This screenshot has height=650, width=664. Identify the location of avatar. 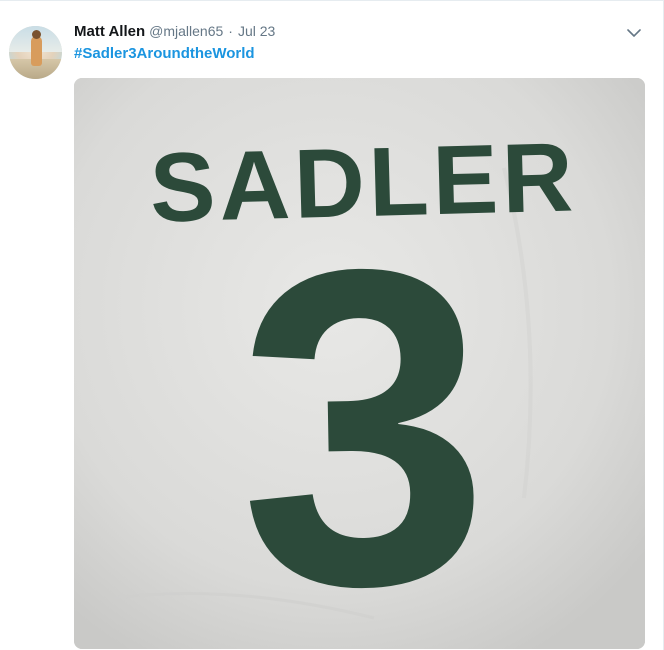
(35, 52).